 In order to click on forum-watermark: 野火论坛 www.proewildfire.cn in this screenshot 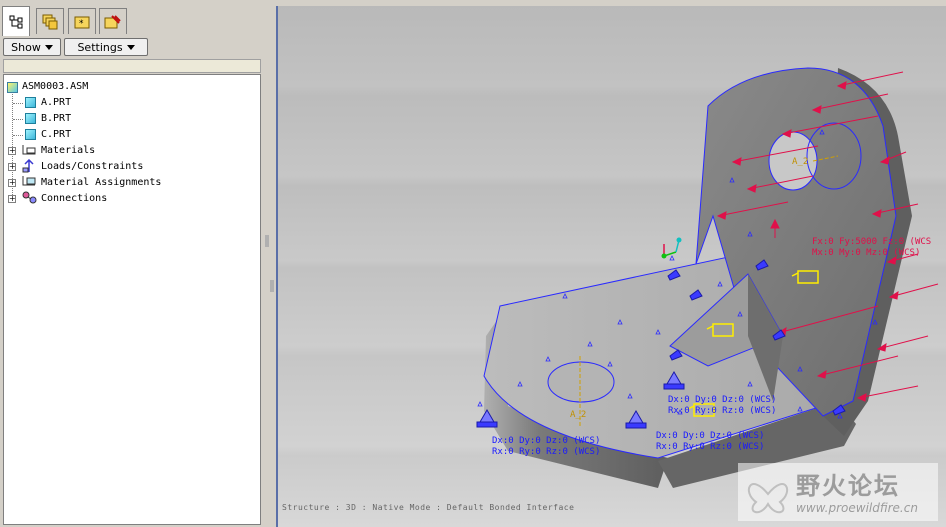, I will do `click(838, 492)`.